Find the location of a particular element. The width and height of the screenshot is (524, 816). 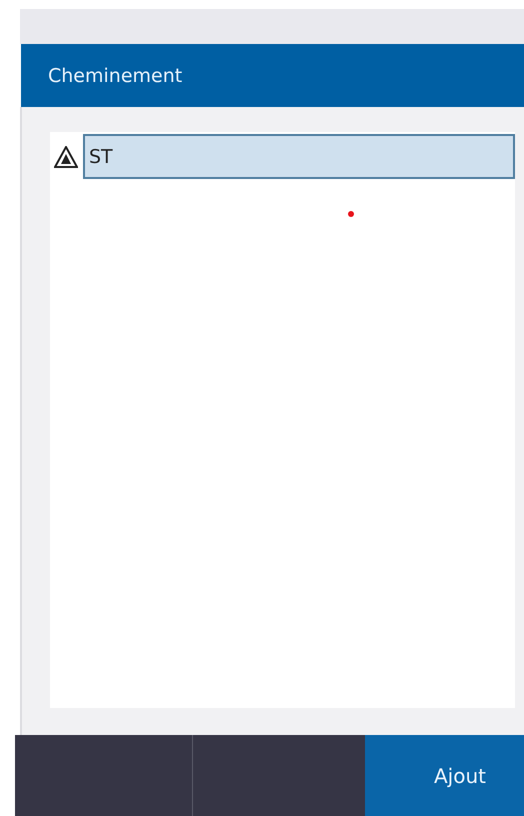

warning-icon is located at coordinates (66, 157).